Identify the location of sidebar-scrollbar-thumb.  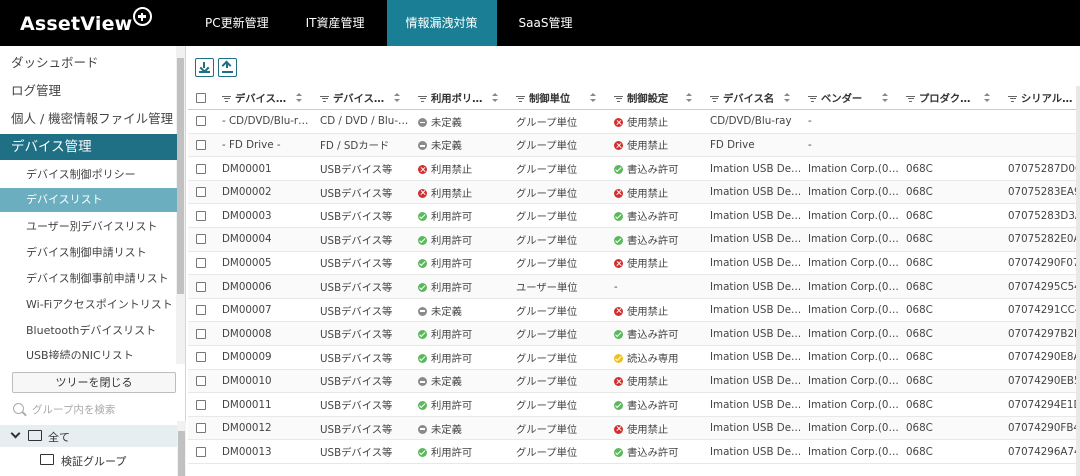
(180, 176).